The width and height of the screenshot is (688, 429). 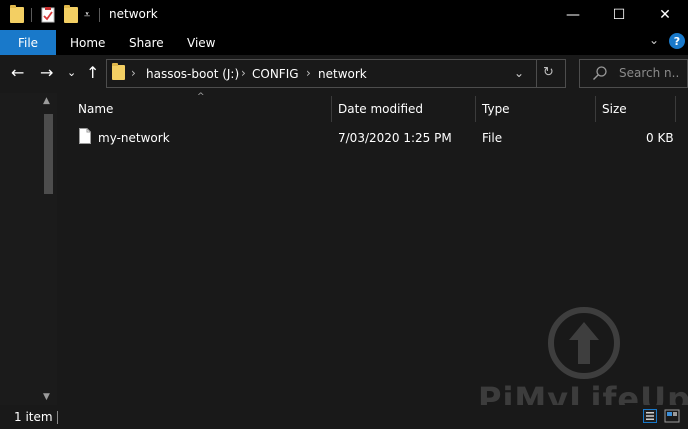 I want to click on sort-indicator: ^, so click(x=201, y=97).